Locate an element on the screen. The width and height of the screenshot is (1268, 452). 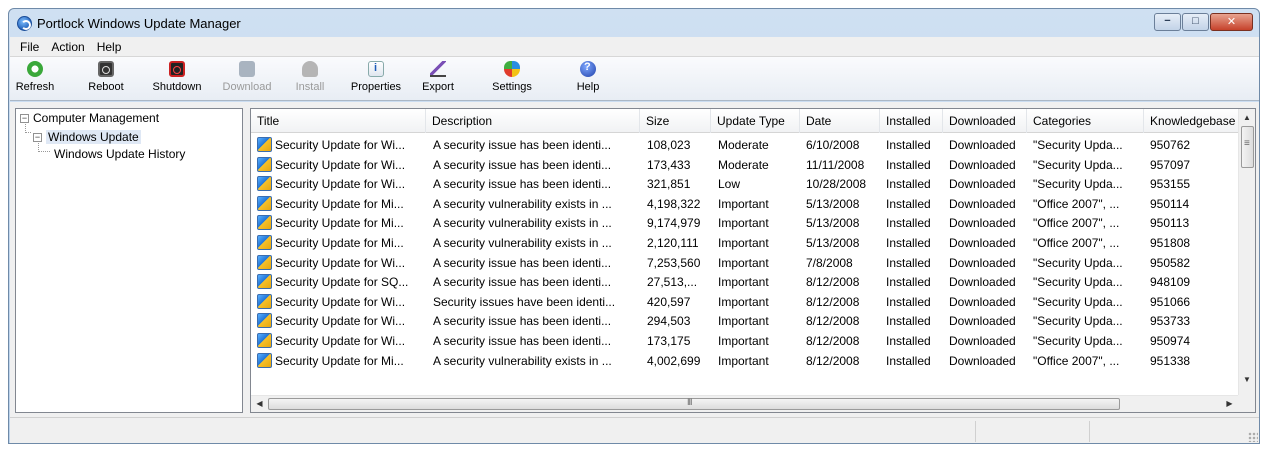
collapse-root-icon: − is located at coordinates (24, 118).